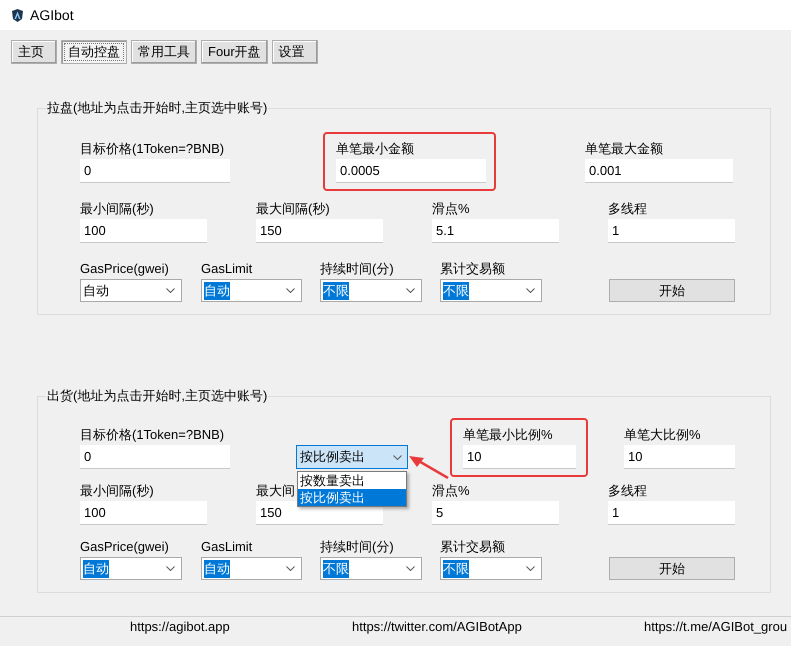  What do you see at coordinates (495, 513) in the screenshot?
I see `input-field: 5` at bounding box center [495, 513].